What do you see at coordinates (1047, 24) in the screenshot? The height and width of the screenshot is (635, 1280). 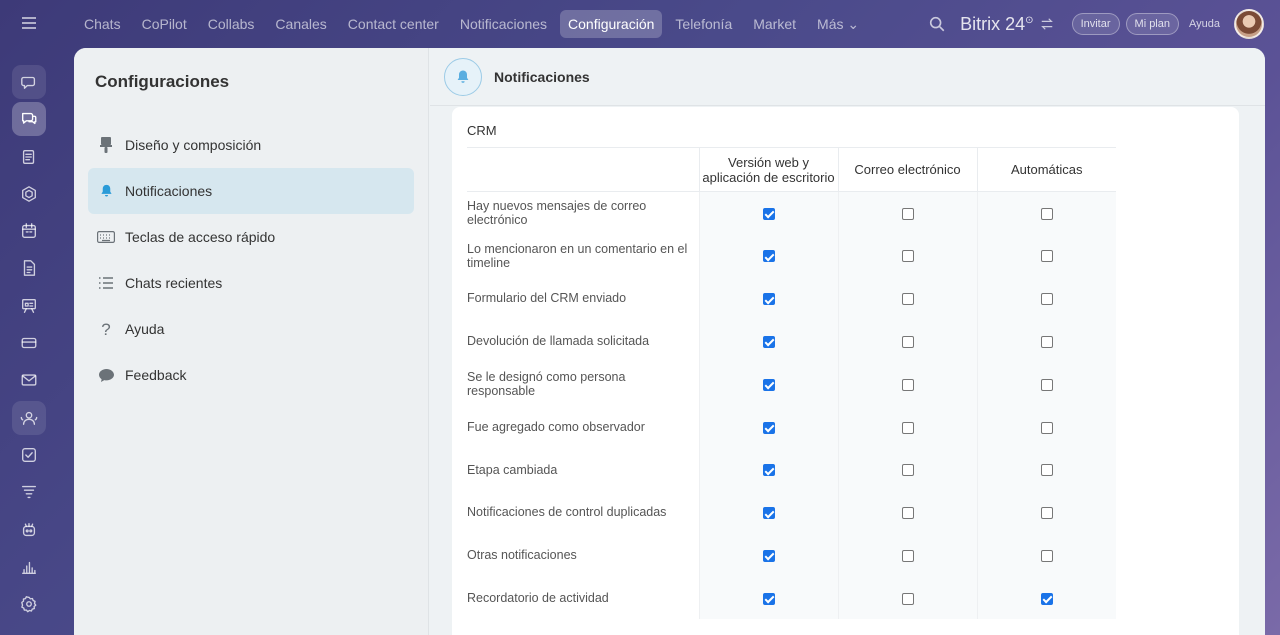 I see `swap-icon` at bounding box center [1047, 24].